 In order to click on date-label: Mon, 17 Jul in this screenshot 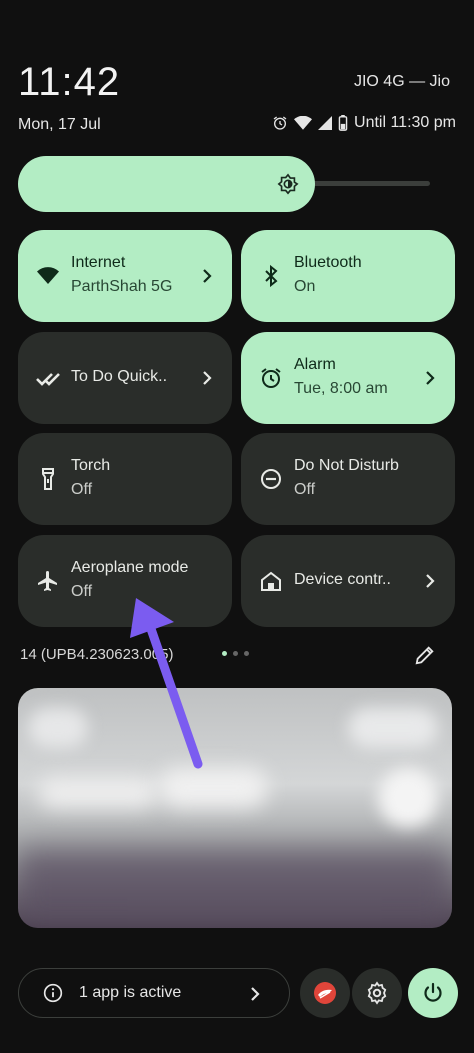, I will do `click(59, 124)`.